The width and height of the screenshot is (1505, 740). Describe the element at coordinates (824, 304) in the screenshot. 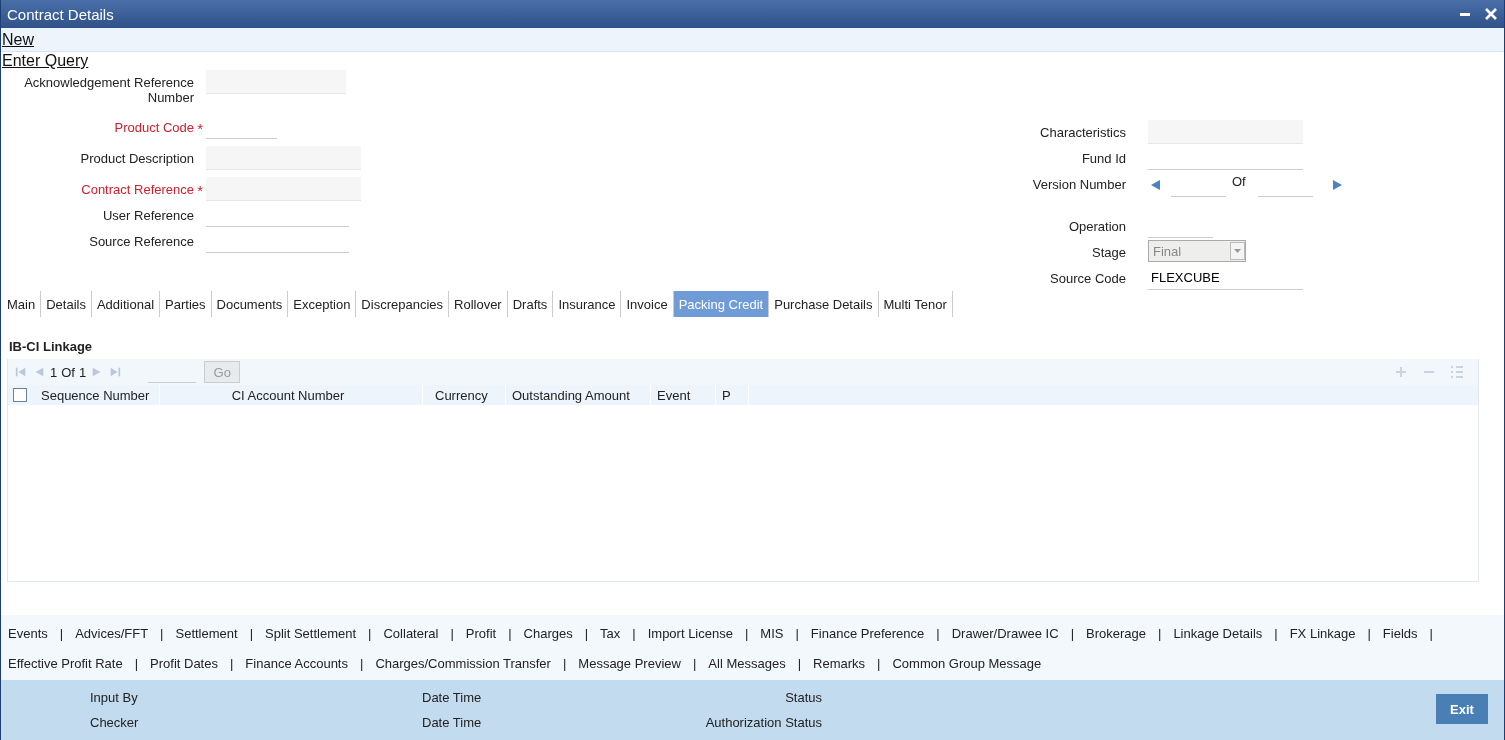

I see `tab: Purchase Details` at that location.